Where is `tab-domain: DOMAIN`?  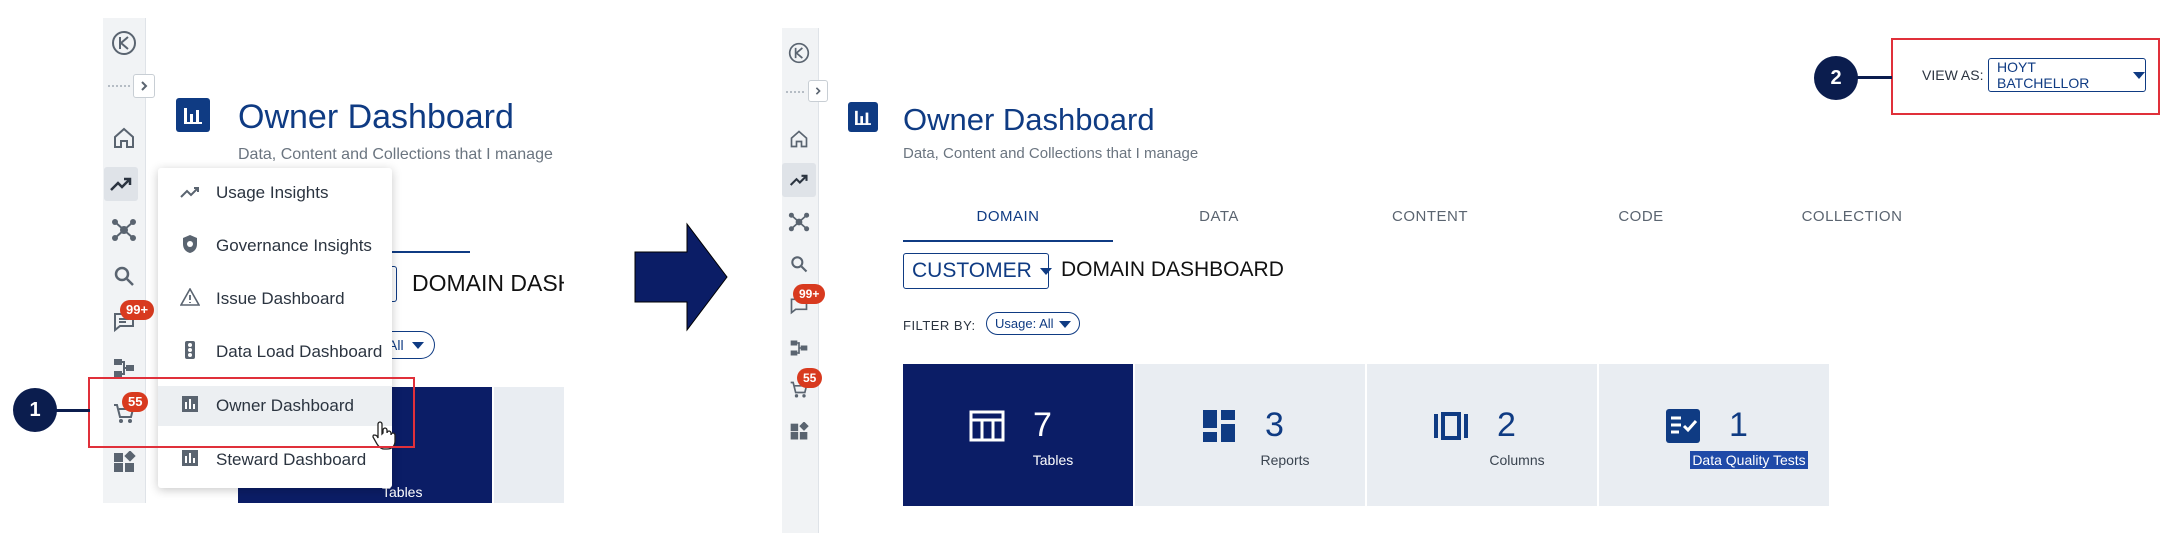 tab-domain: DOMAIN is located at coordinates (1008, 216).